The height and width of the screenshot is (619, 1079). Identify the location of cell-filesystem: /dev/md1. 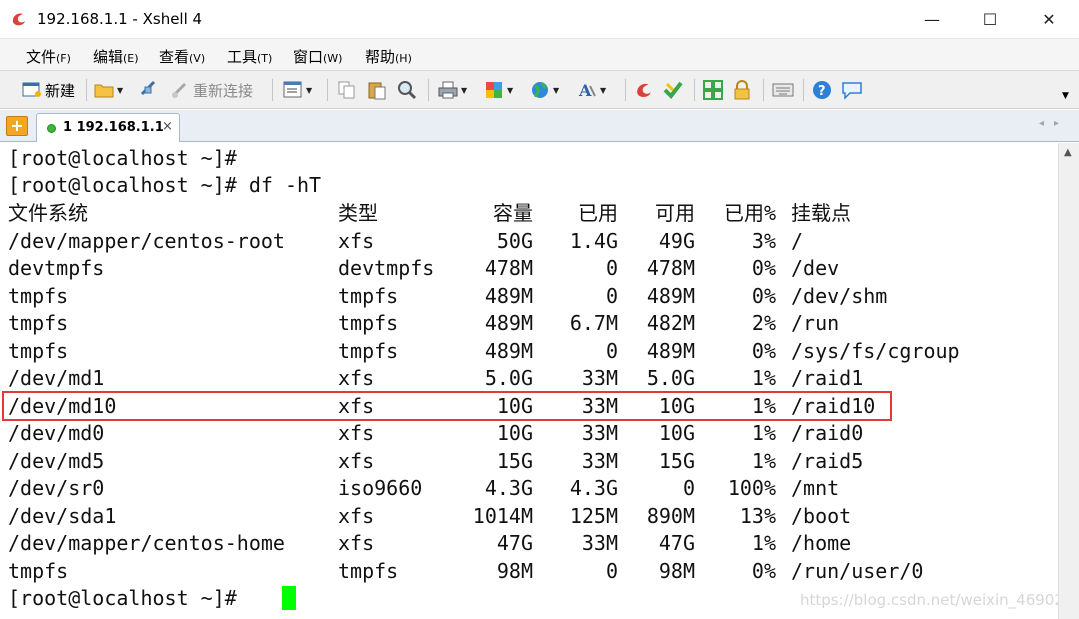
(56, 378).